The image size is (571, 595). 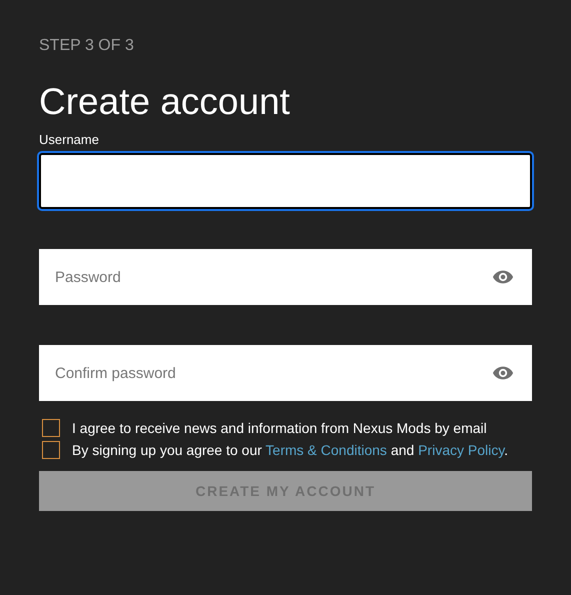 I want to click on link: Privacy Policy, so click(x=461, y=450).